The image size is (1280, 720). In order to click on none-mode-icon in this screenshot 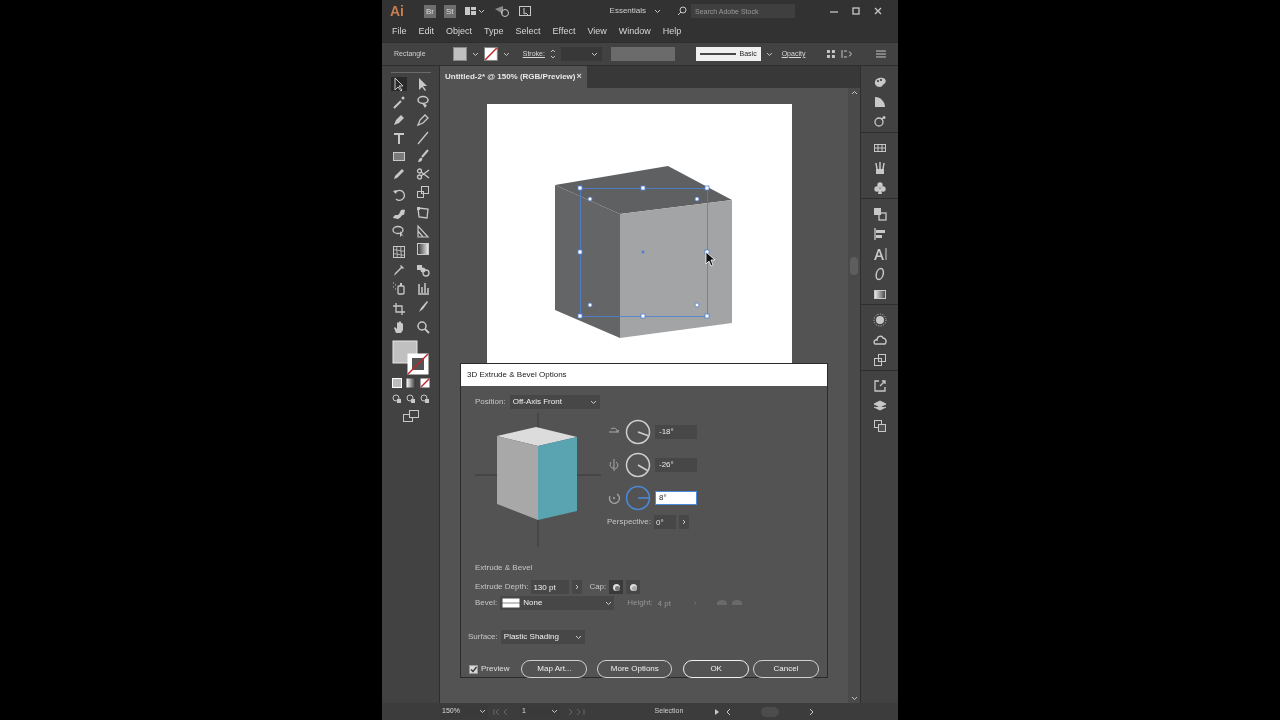, I will do `click(424, 383)`.